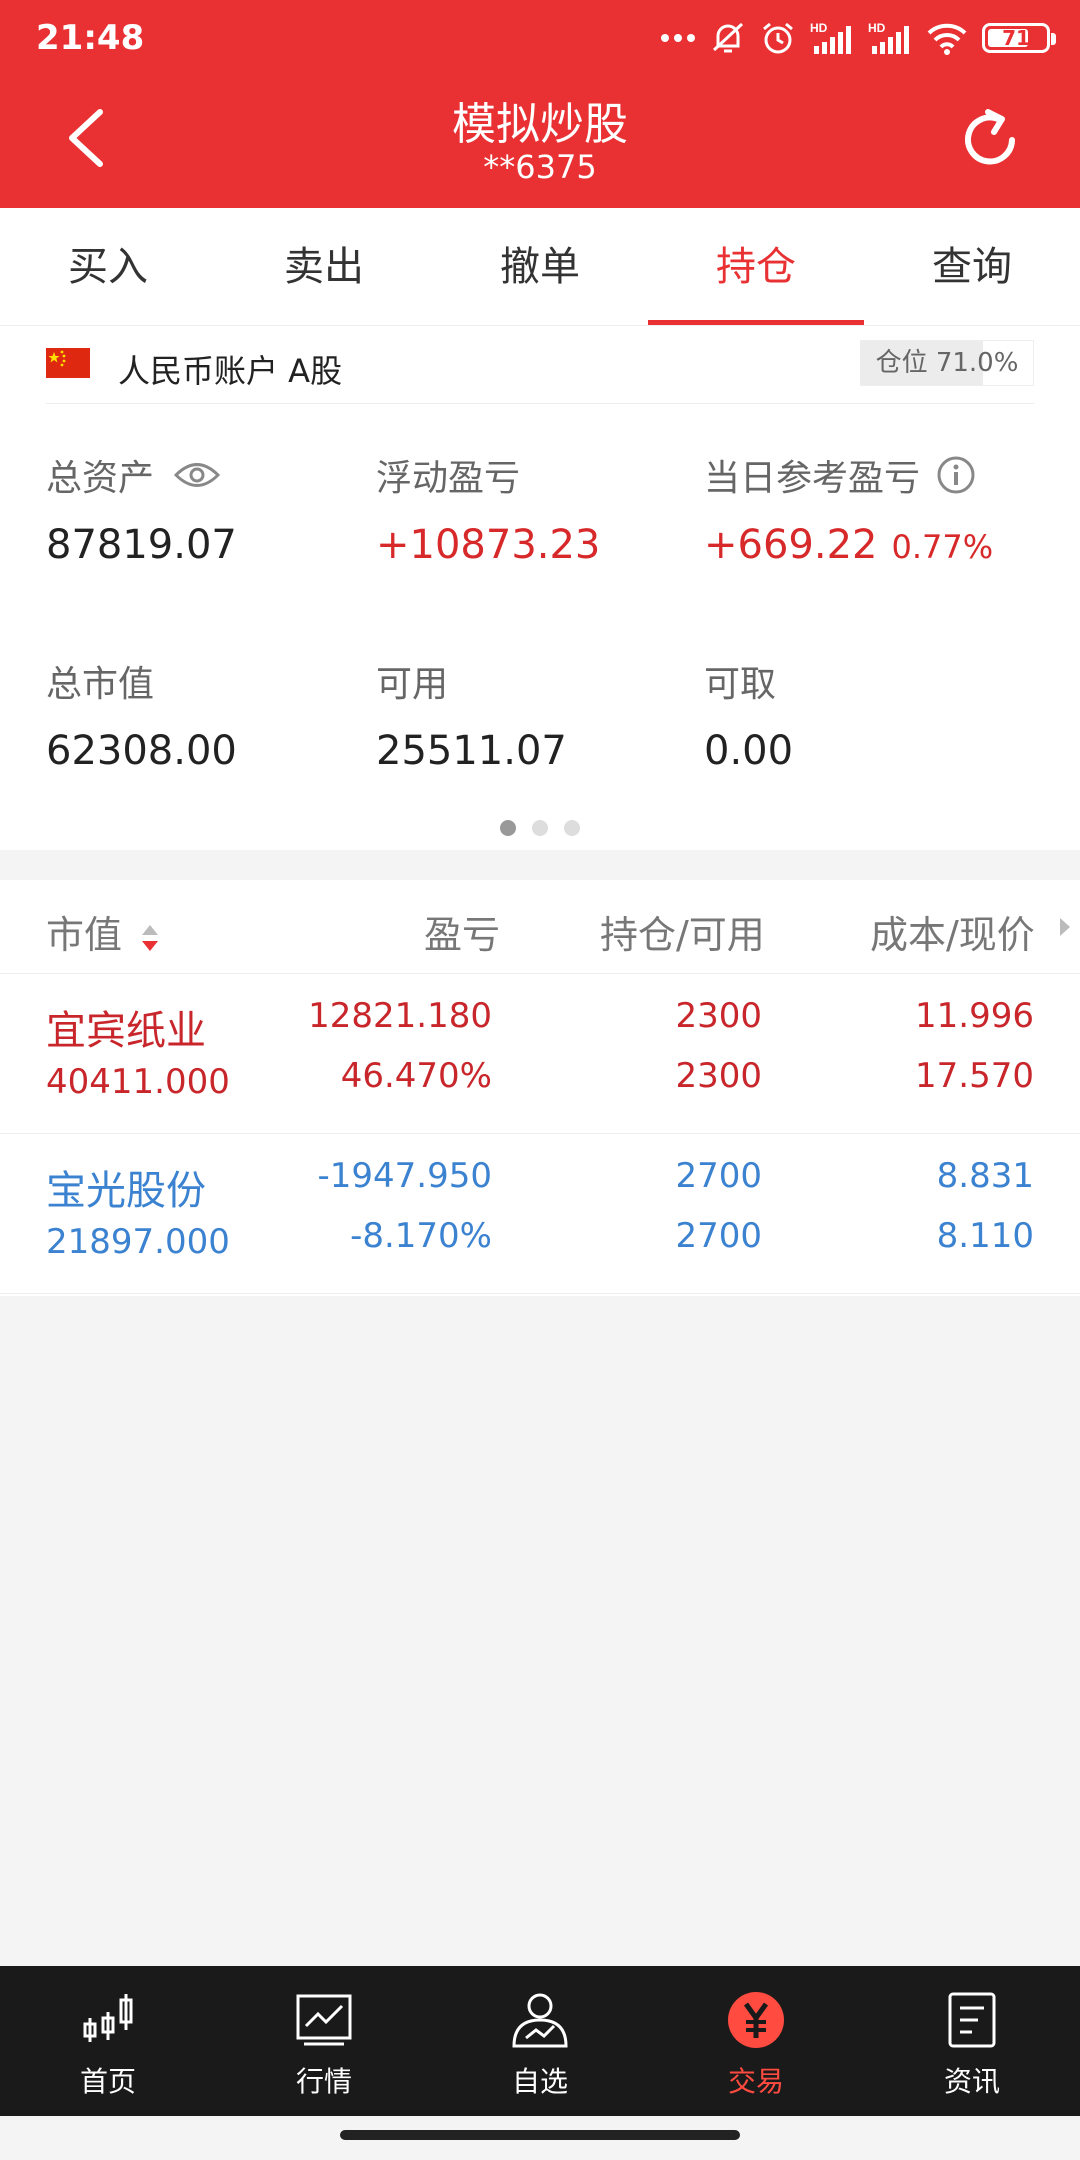 The height and width of the screenshot is (2160, 1080). I want to click on stock-pl: -1947.950, so click(405, 1176).